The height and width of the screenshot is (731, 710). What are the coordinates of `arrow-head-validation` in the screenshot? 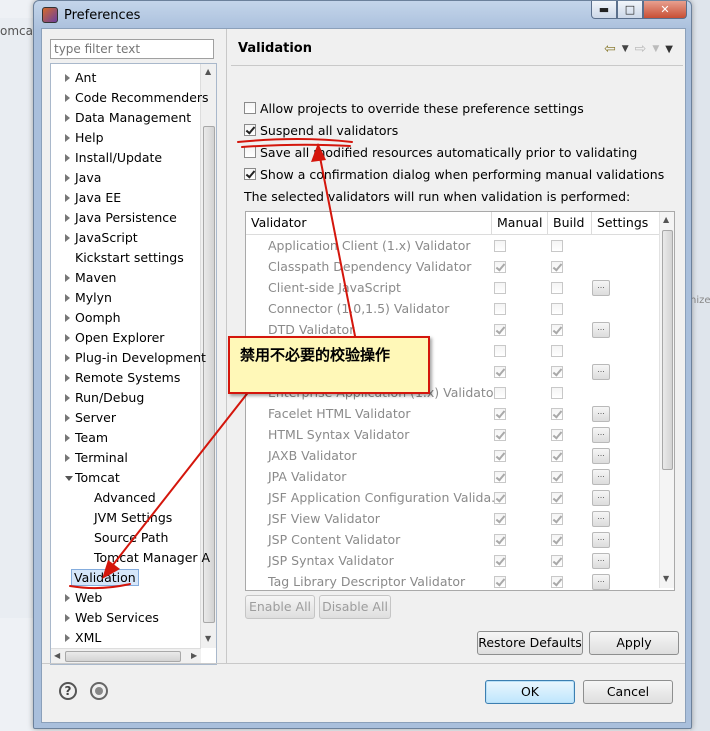 It's located at (111, 569).